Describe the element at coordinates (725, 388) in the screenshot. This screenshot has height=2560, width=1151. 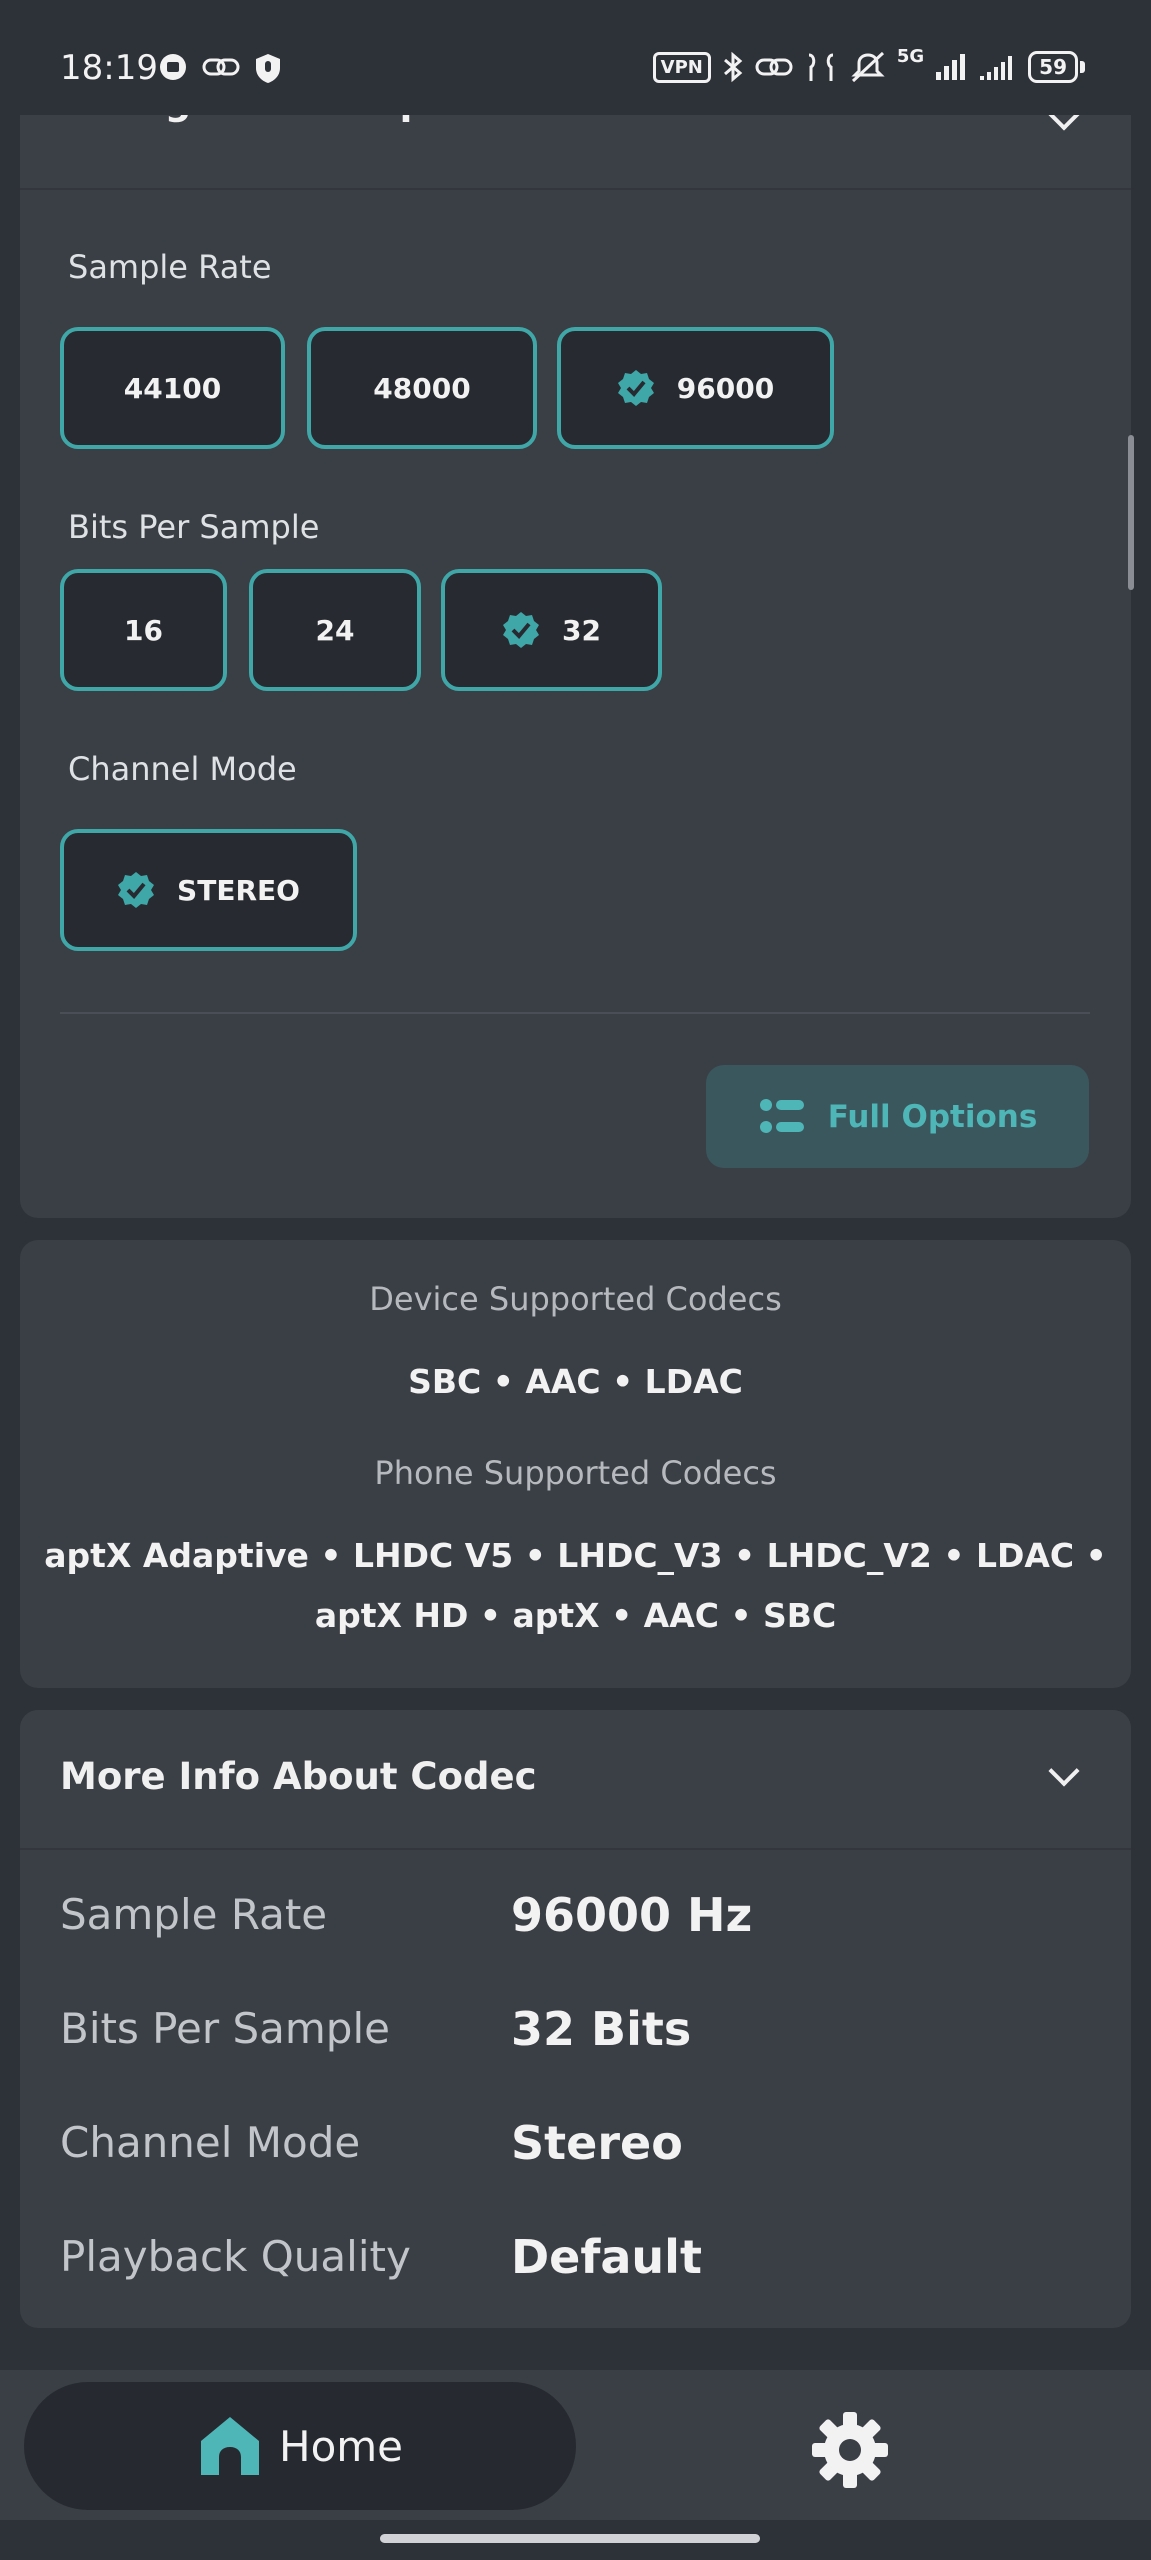
I see `option-label: 96000` at that location.